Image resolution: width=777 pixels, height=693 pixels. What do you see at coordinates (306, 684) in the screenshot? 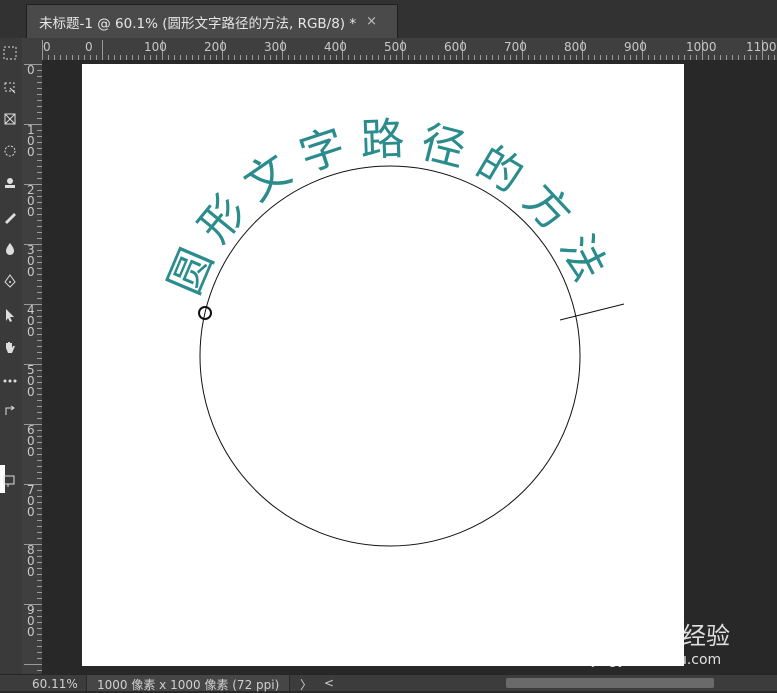
I see `status-menu-arrow-icon: 〉` at bounding box center [306, 684].